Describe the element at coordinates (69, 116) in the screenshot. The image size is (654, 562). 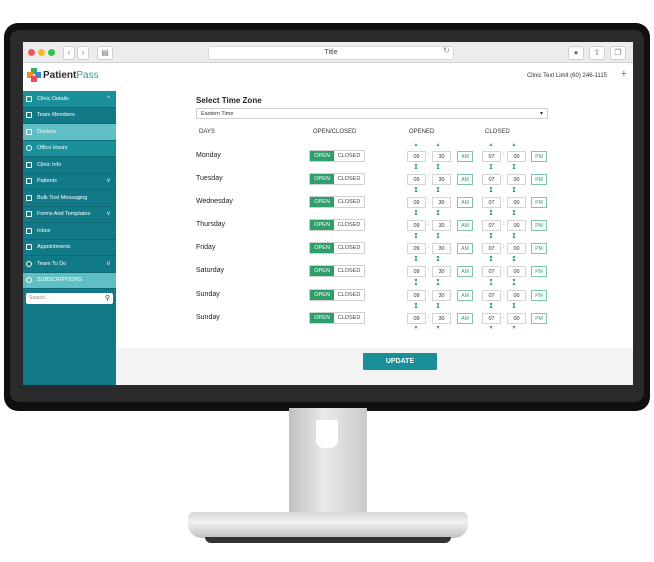
I see `sidebar-item-team-members: Team Members` at that location.